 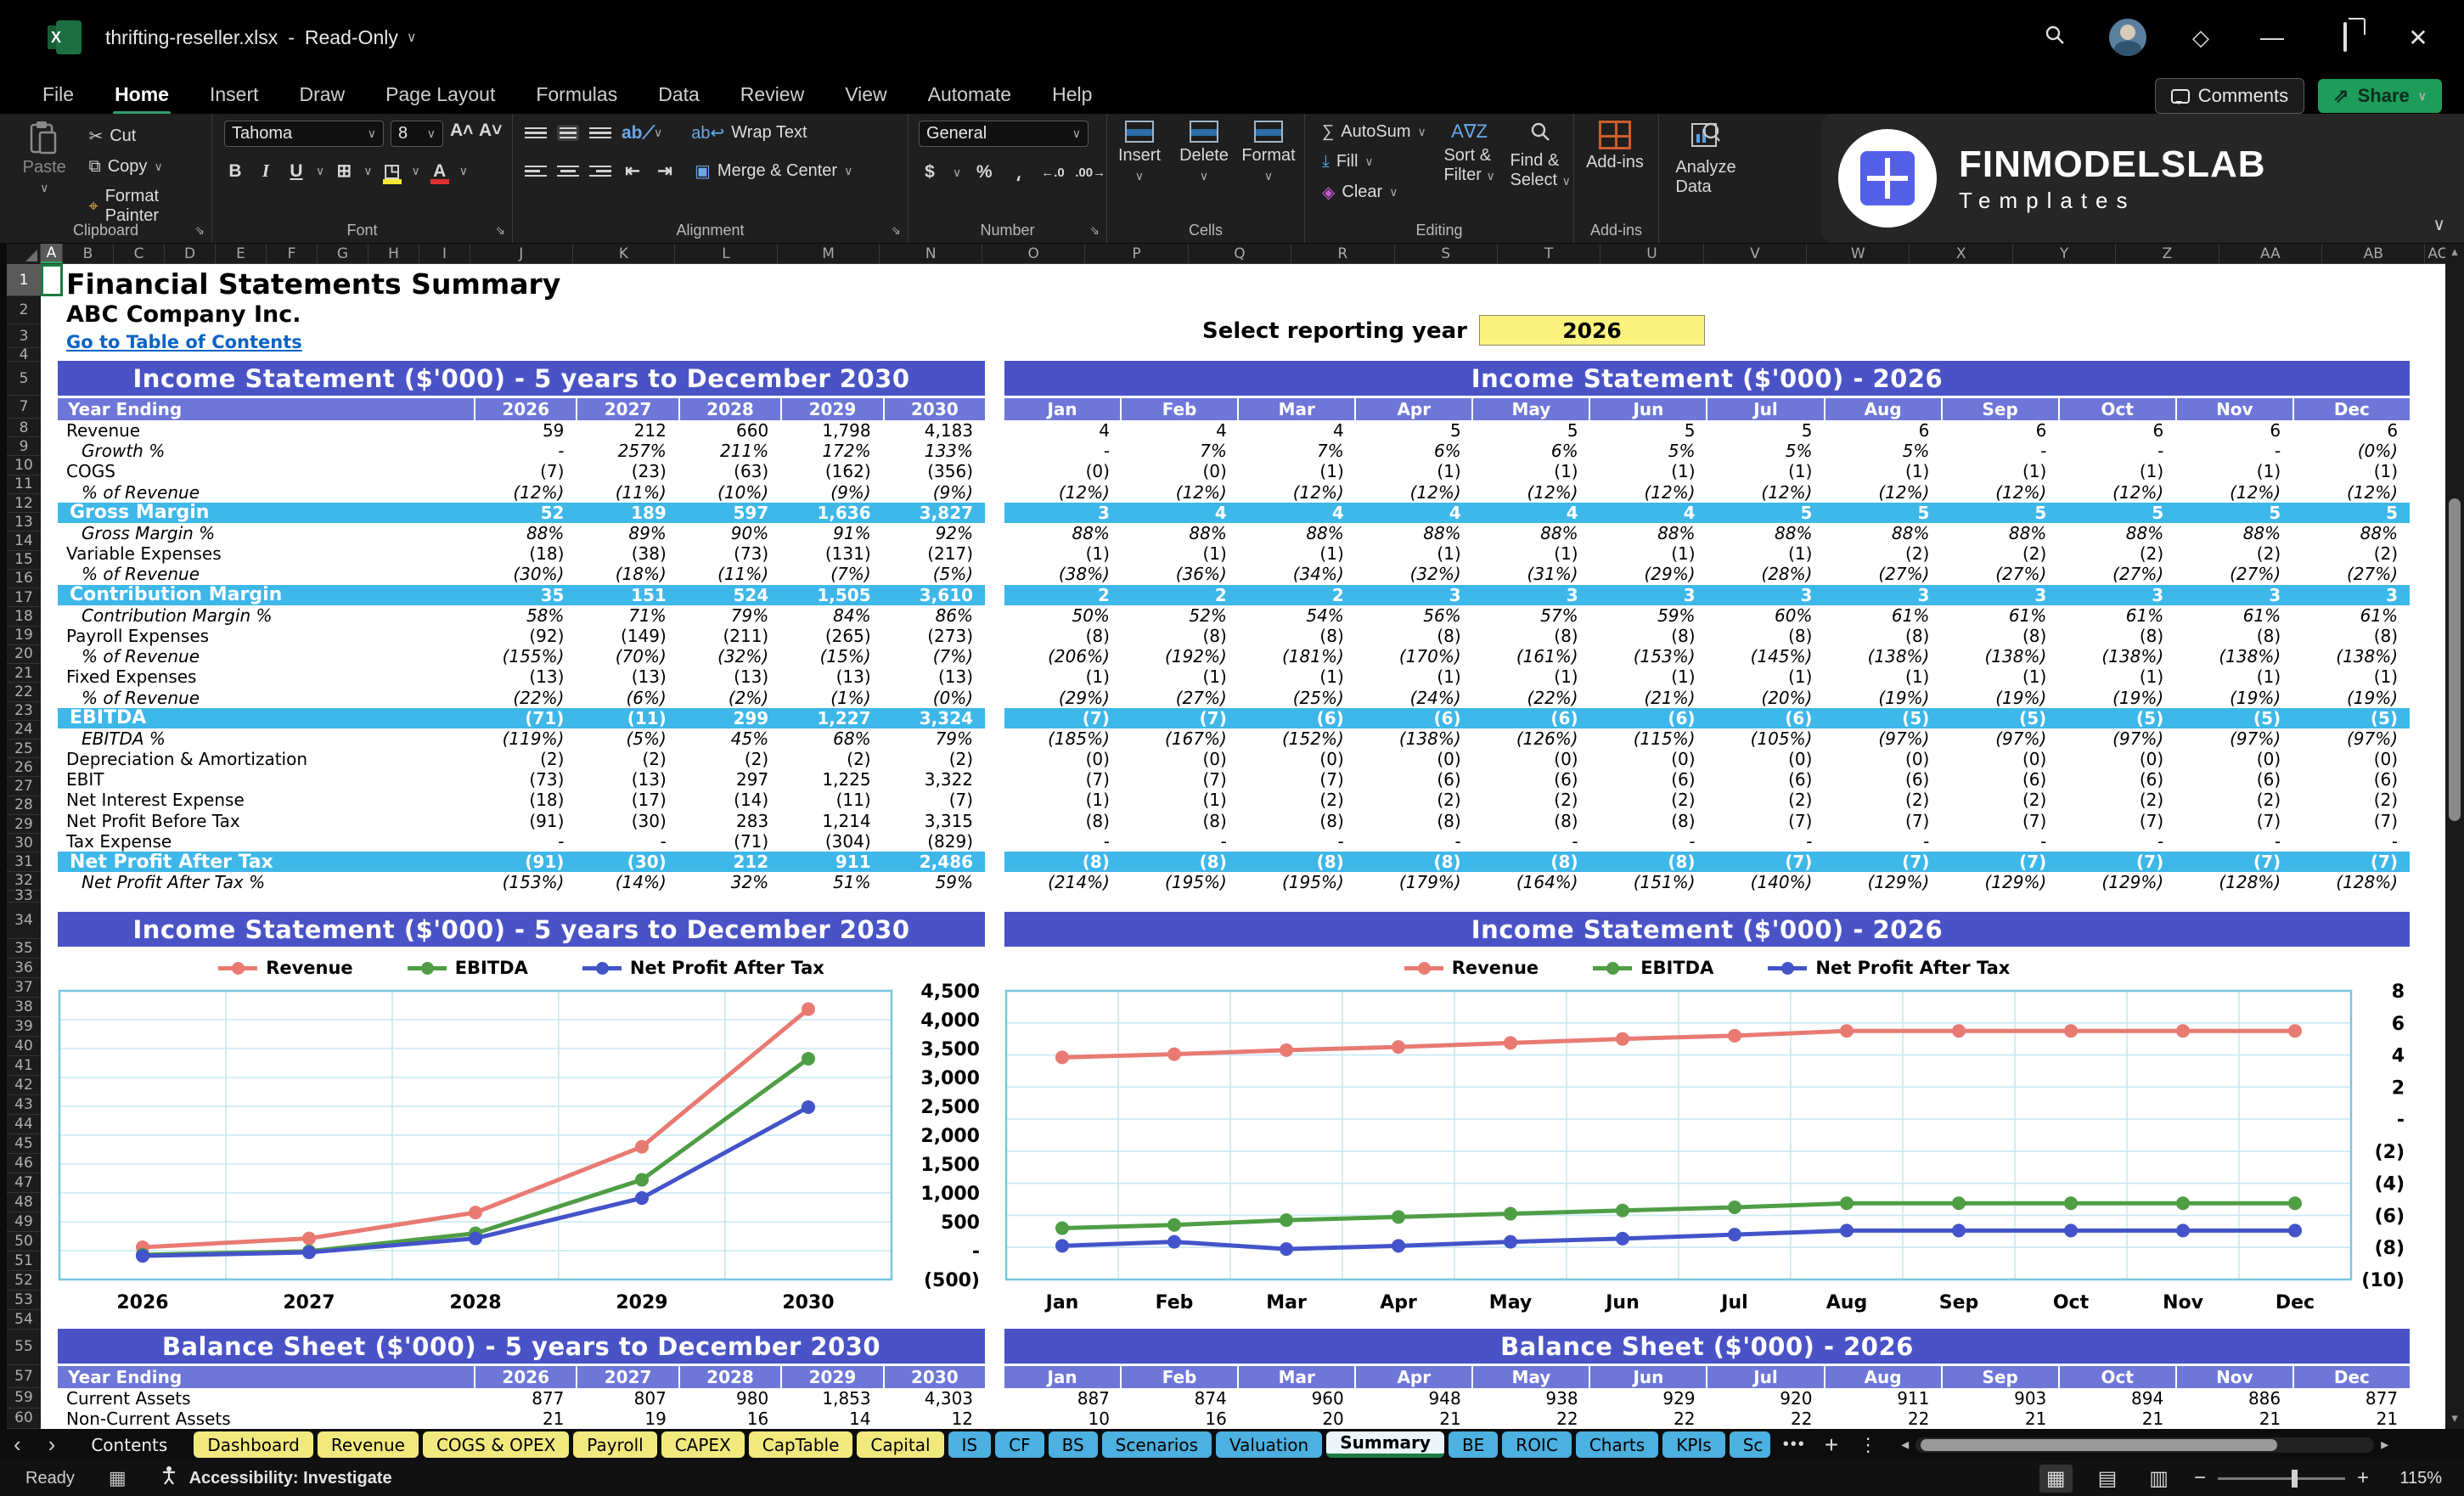 What do you see at coordinates (934, 821) in the screenshot?
I see `cell: 3,315` at bounding box center [934, 821].